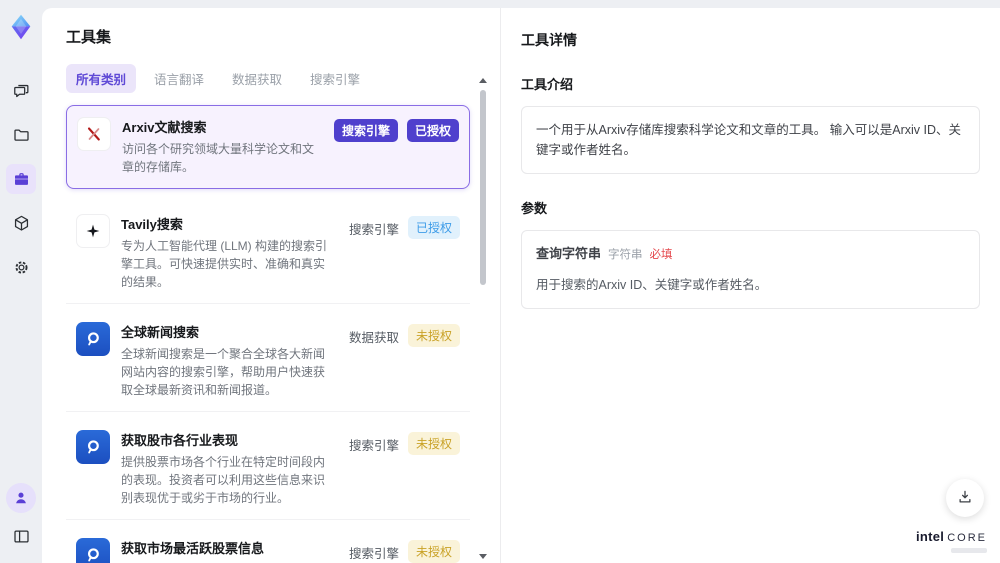  I want to click on brand-primary: intel, so click(930, 536).